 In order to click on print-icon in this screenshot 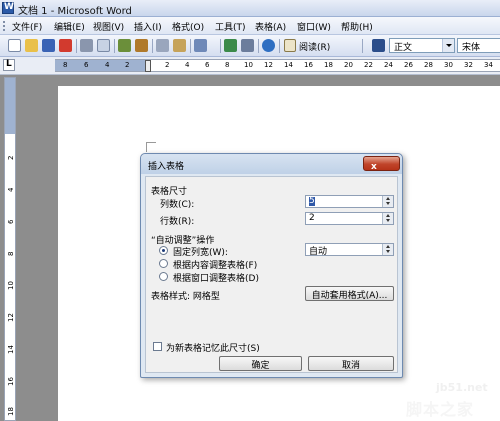, I will do `click(86, 45)`.